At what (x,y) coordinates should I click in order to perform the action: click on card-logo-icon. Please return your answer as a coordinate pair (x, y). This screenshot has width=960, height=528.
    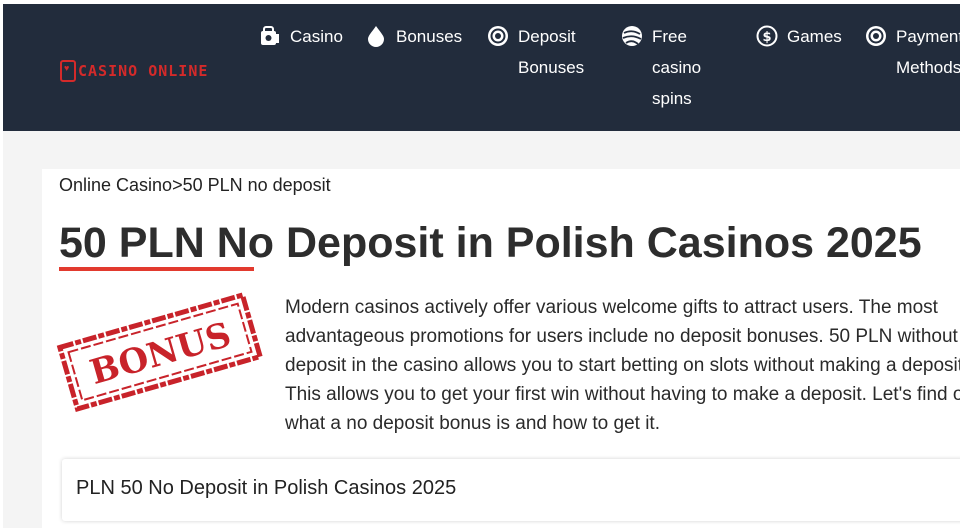
    Looking at the image, I should click on (68, 71).